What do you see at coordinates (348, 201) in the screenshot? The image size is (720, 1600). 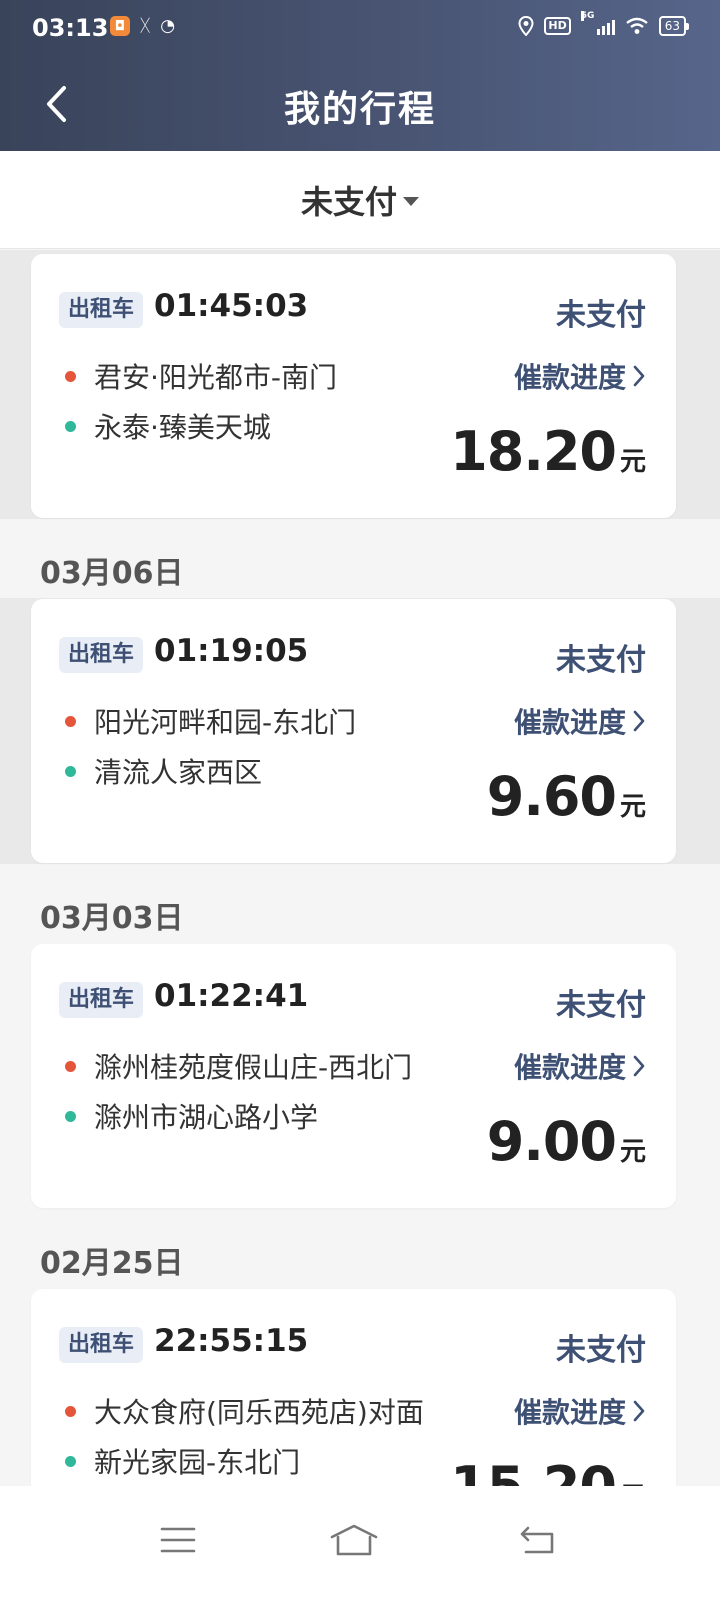 I see `filter-label: 未支付` at bounding box center [348, 201].